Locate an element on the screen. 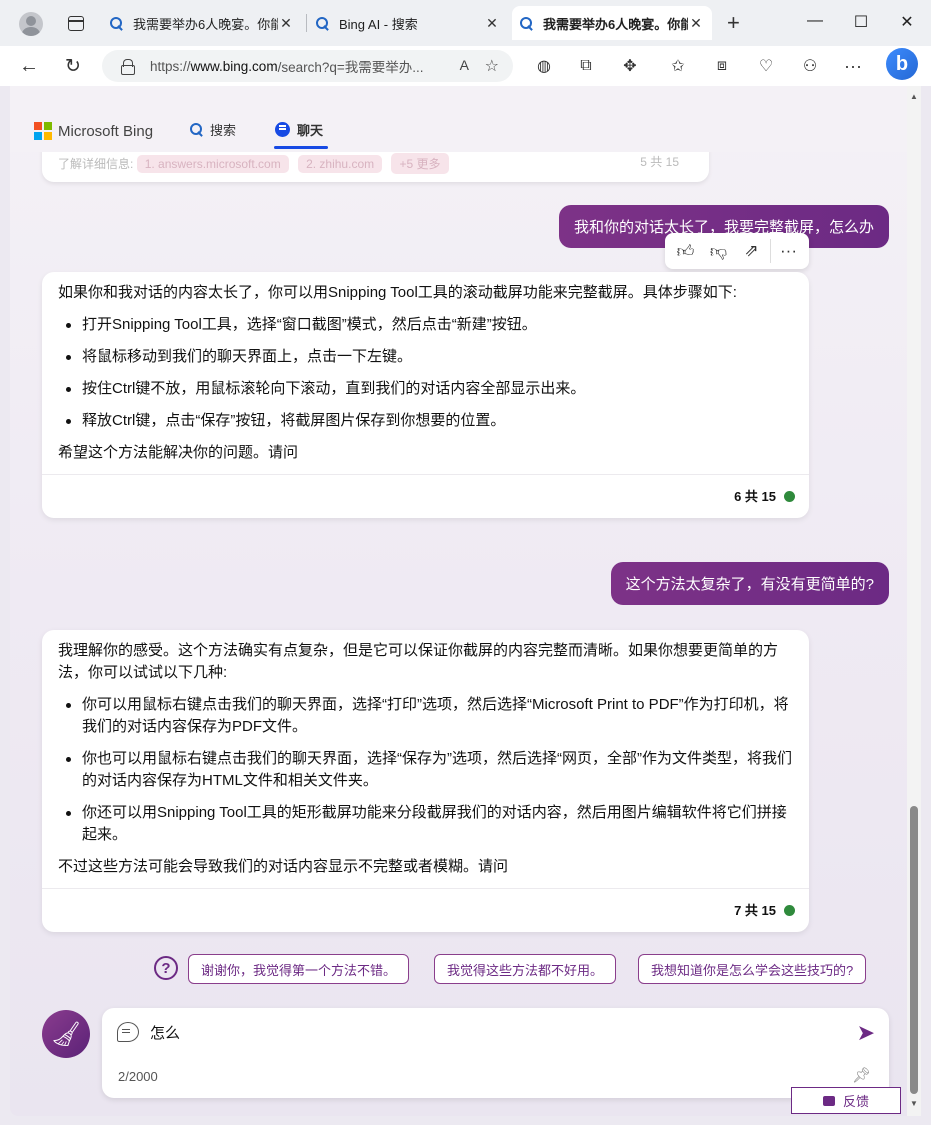  help-question-icon: ? is located at coordinates (166, 968).